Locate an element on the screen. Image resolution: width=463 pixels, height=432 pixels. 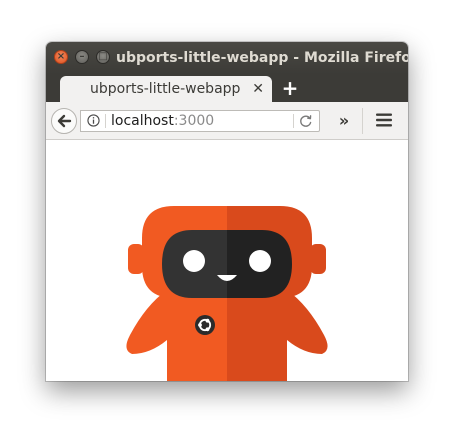
robot-face is located at coordinates (227, 264).